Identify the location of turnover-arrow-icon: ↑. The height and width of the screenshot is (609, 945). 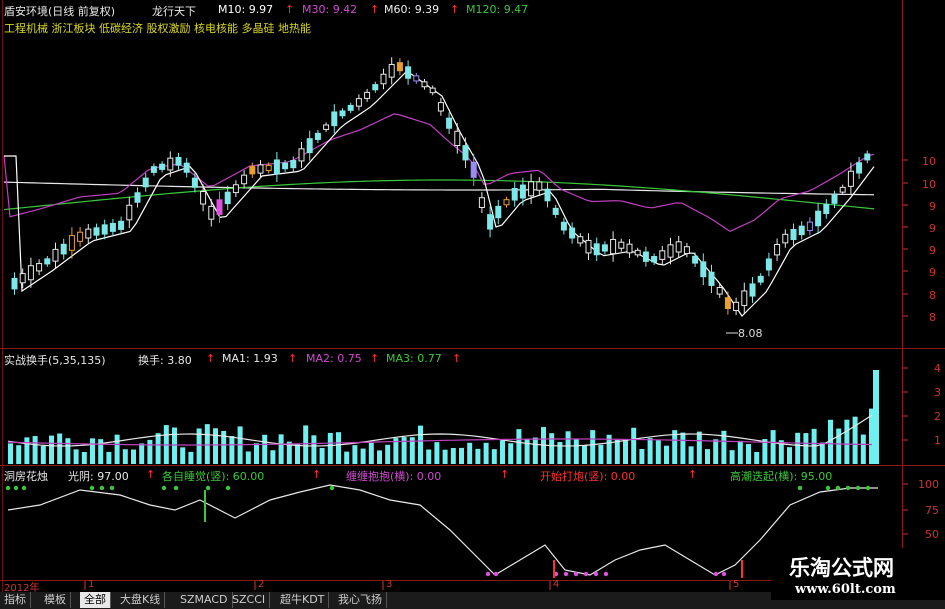
(211, 358).